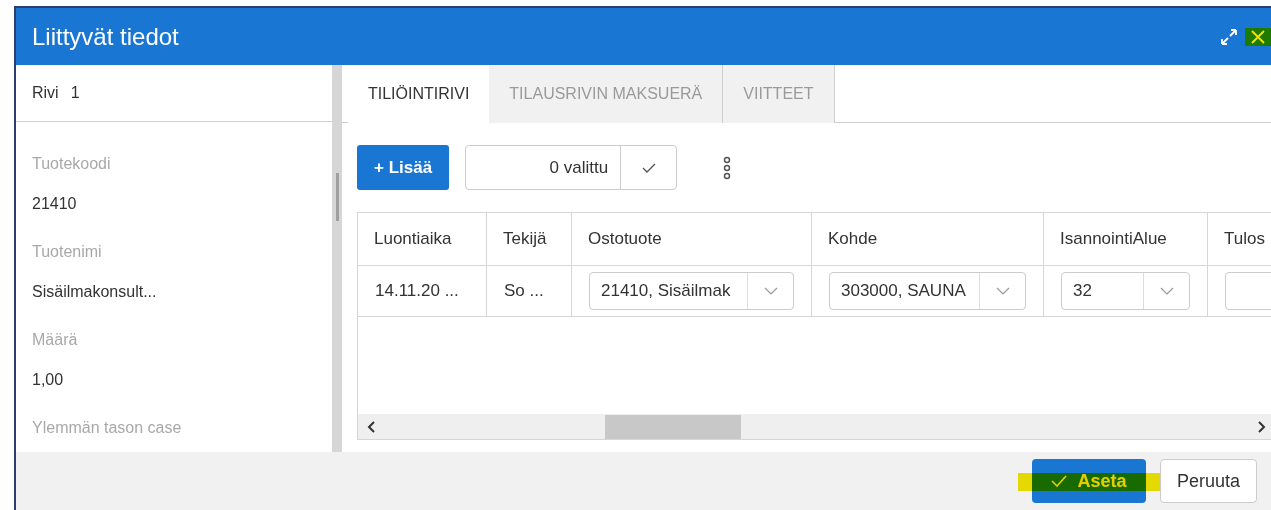 The width and height of the screenshot is (1271, 510). Describe the element at coordinates (55, 340) in the screenshot. I see `field-label: Määrä` at that location.